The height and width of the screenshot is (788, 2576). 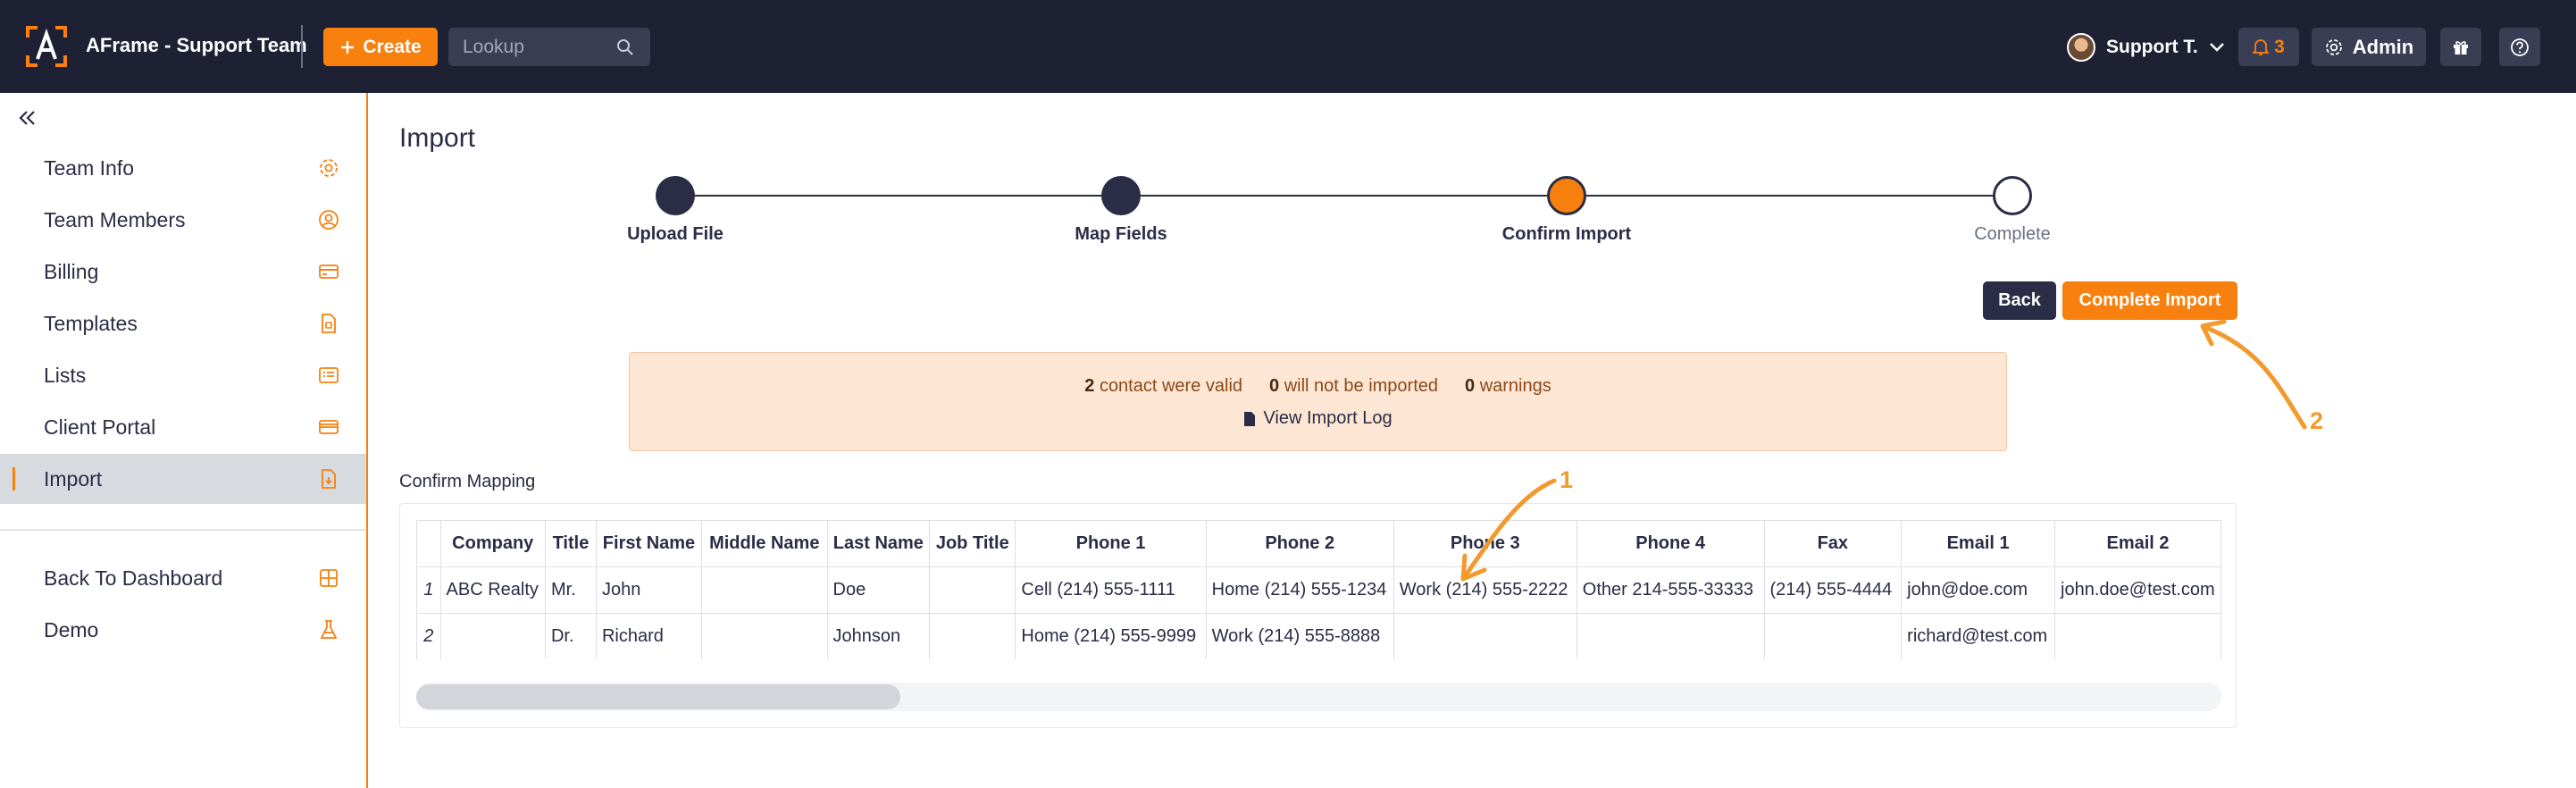 What do you see at coordinates (2012, 196) in the screenshot?
I see `step-complete-dot` at bounding box center [2012, 196].